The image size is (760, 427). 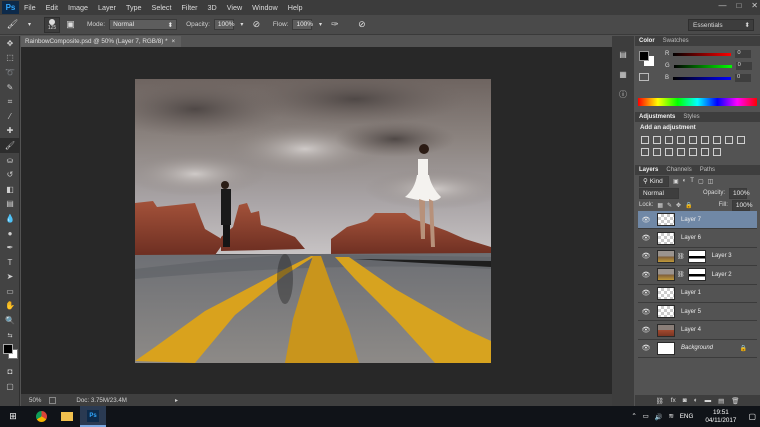 What do you see at coordinates (688, 205) in the screenshot?
I see `lock-all-icon: 🔒` at bounding box center [688, 205].